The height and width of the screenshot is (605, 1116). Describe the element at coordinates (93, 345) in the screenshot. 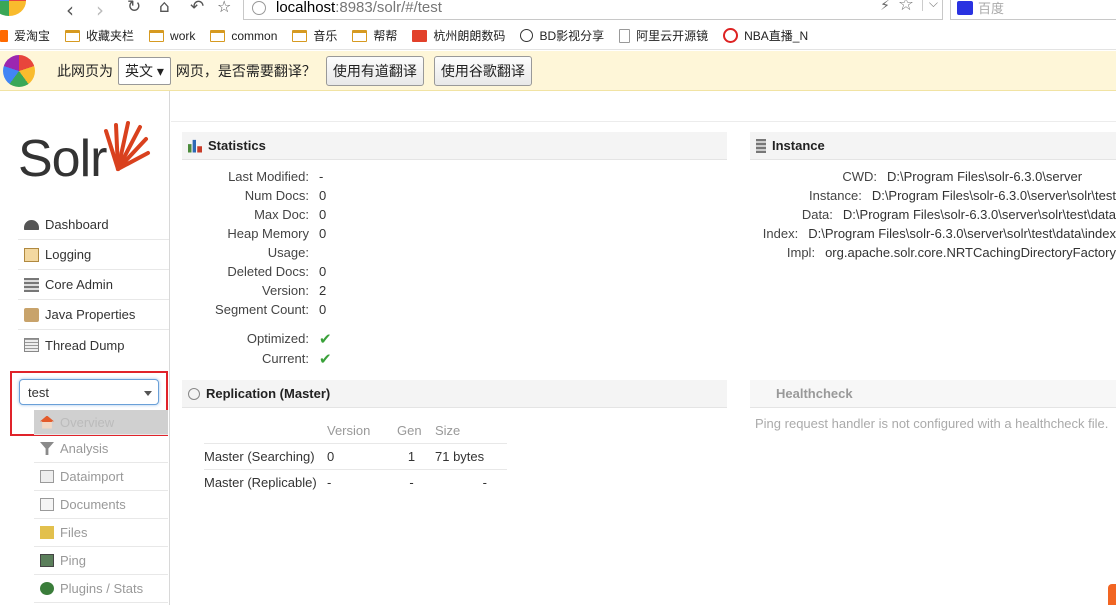

I see `nav-thread-dump: Thread Dump` at that location.